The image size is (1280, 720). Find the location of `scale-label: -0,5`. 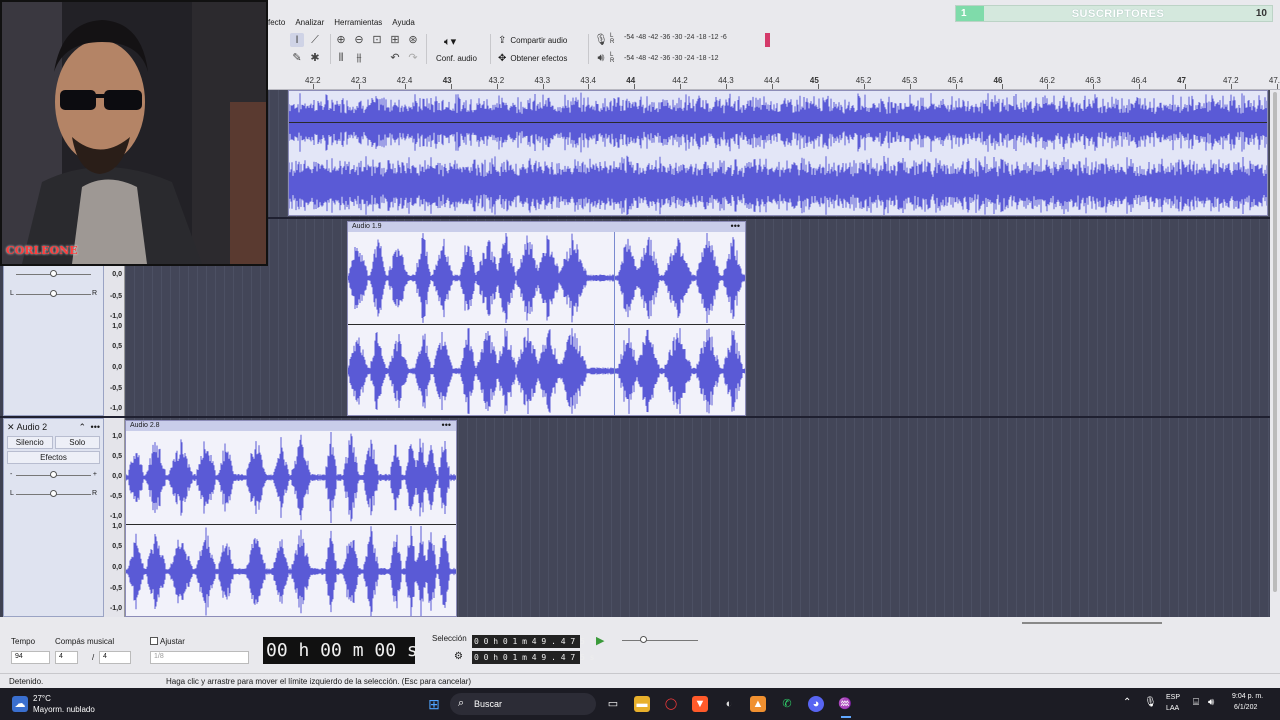

scale-label: -0,5 is located at coordinates (115, 296).